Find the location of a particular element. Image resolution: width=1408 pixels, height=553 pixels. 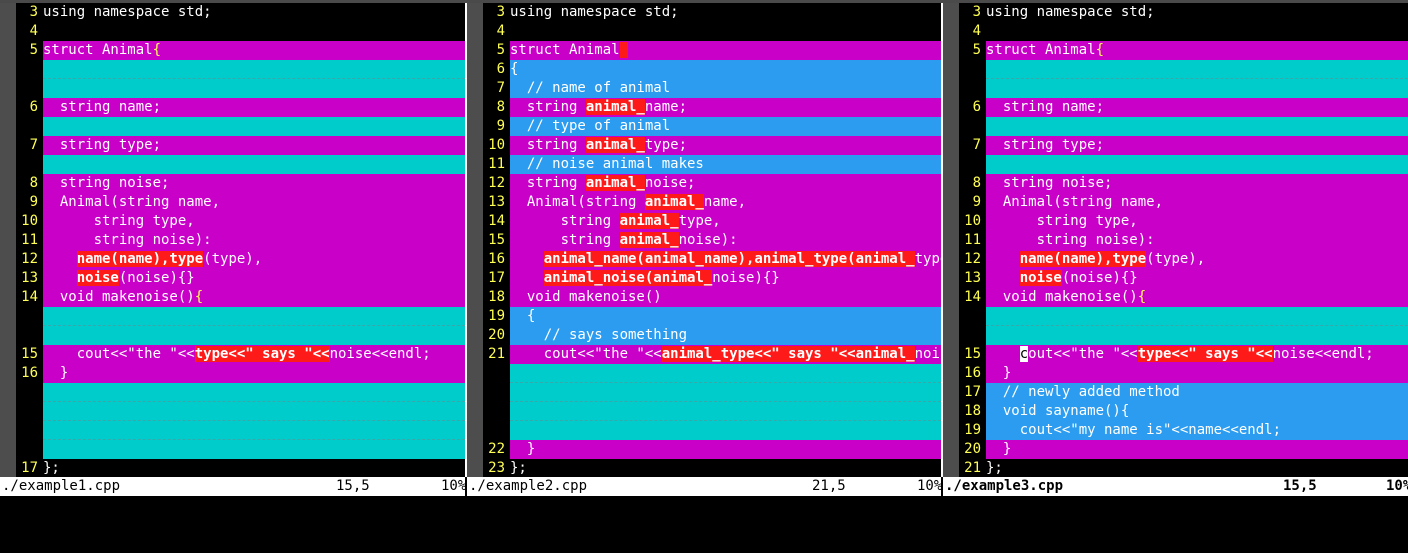

line-text: noise(noise){} is located at coordinates (1197, 278).